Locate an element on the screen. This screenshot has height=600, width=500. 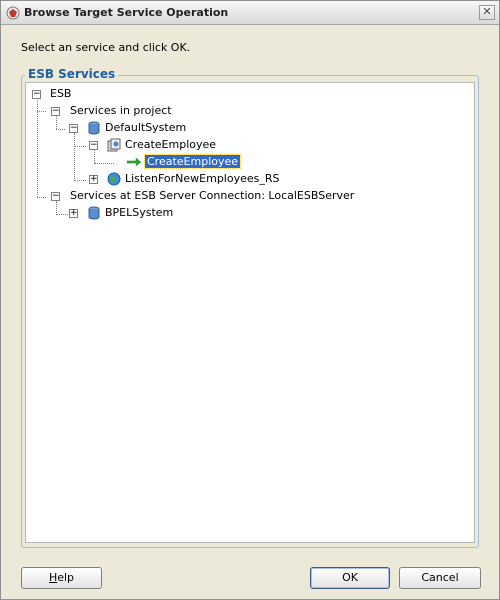
app-icon is located at coordinates (13, 13).